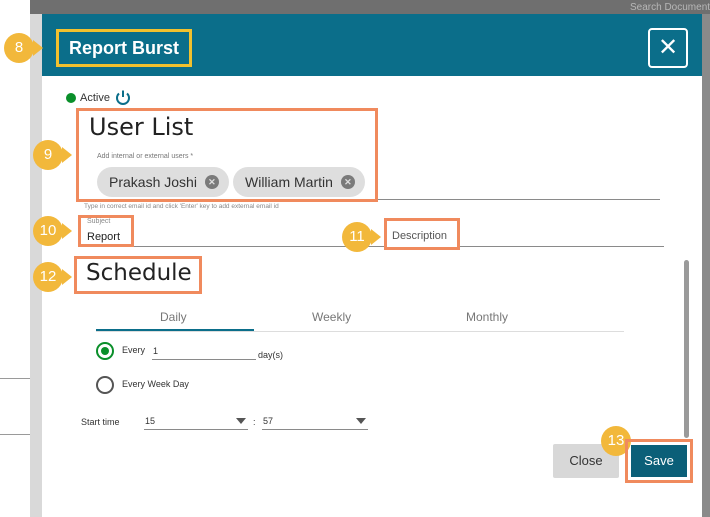  What do you see at coordinates (155, 384) in the screenshot?
I see `every-week-day-label: Every Week Day` at bounding box center [155, 384].